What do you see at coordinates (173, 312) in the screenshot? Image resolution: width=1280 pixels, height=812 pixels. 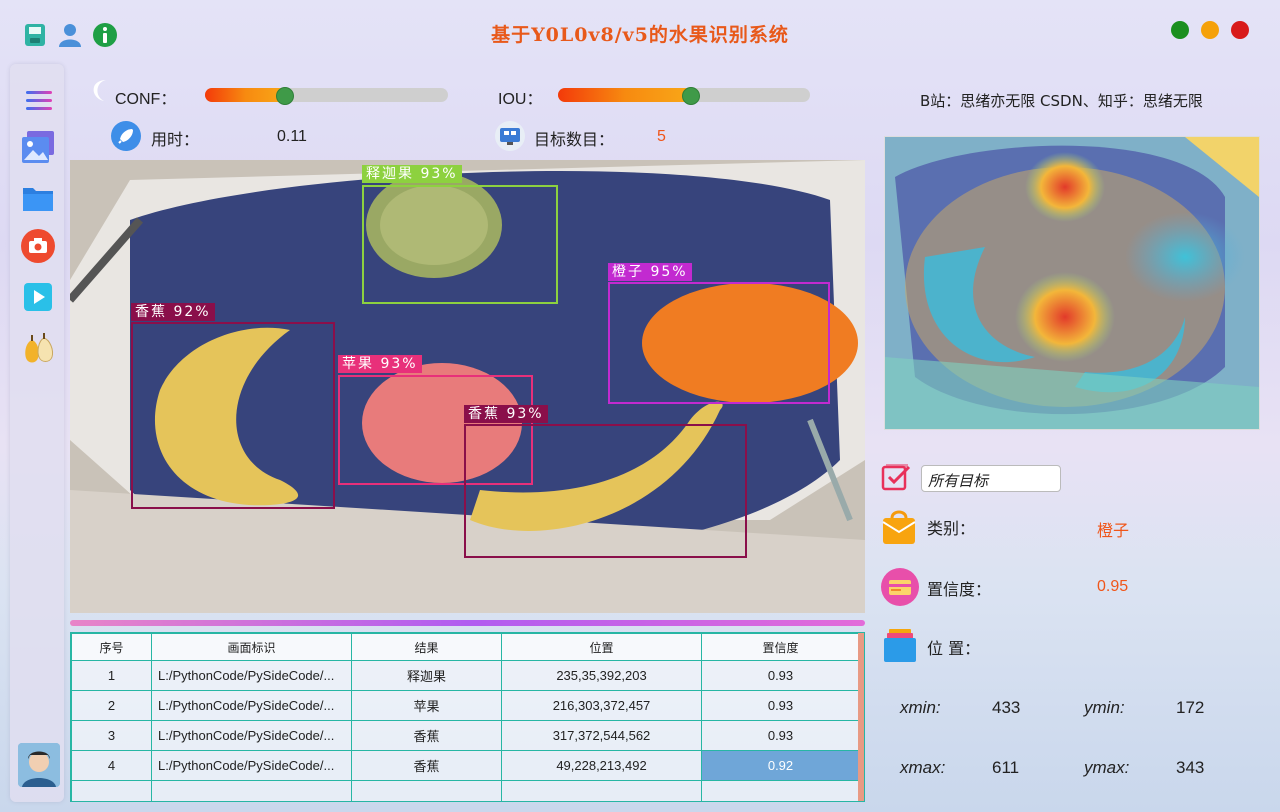 I see `detection-label: 香蕉 92%` at bounding box center [173, 312].